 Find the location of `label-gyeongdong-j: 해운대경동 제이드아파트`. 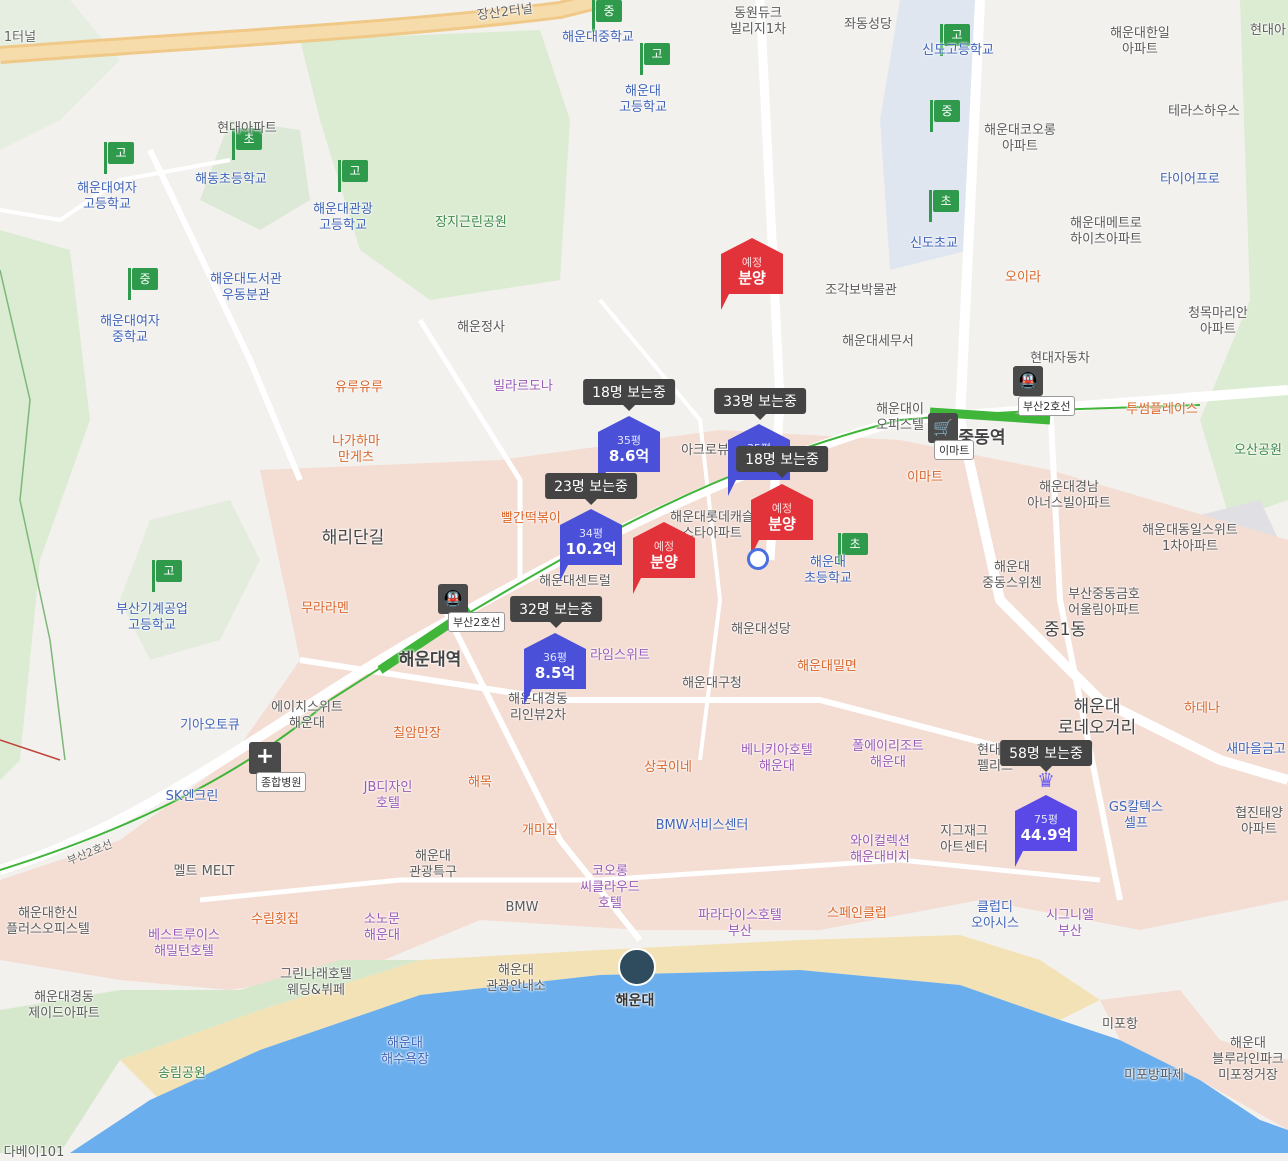

label-gyeongdong-j: 해운대경동 제이드아파트 is located at coordinates (64, 1005).